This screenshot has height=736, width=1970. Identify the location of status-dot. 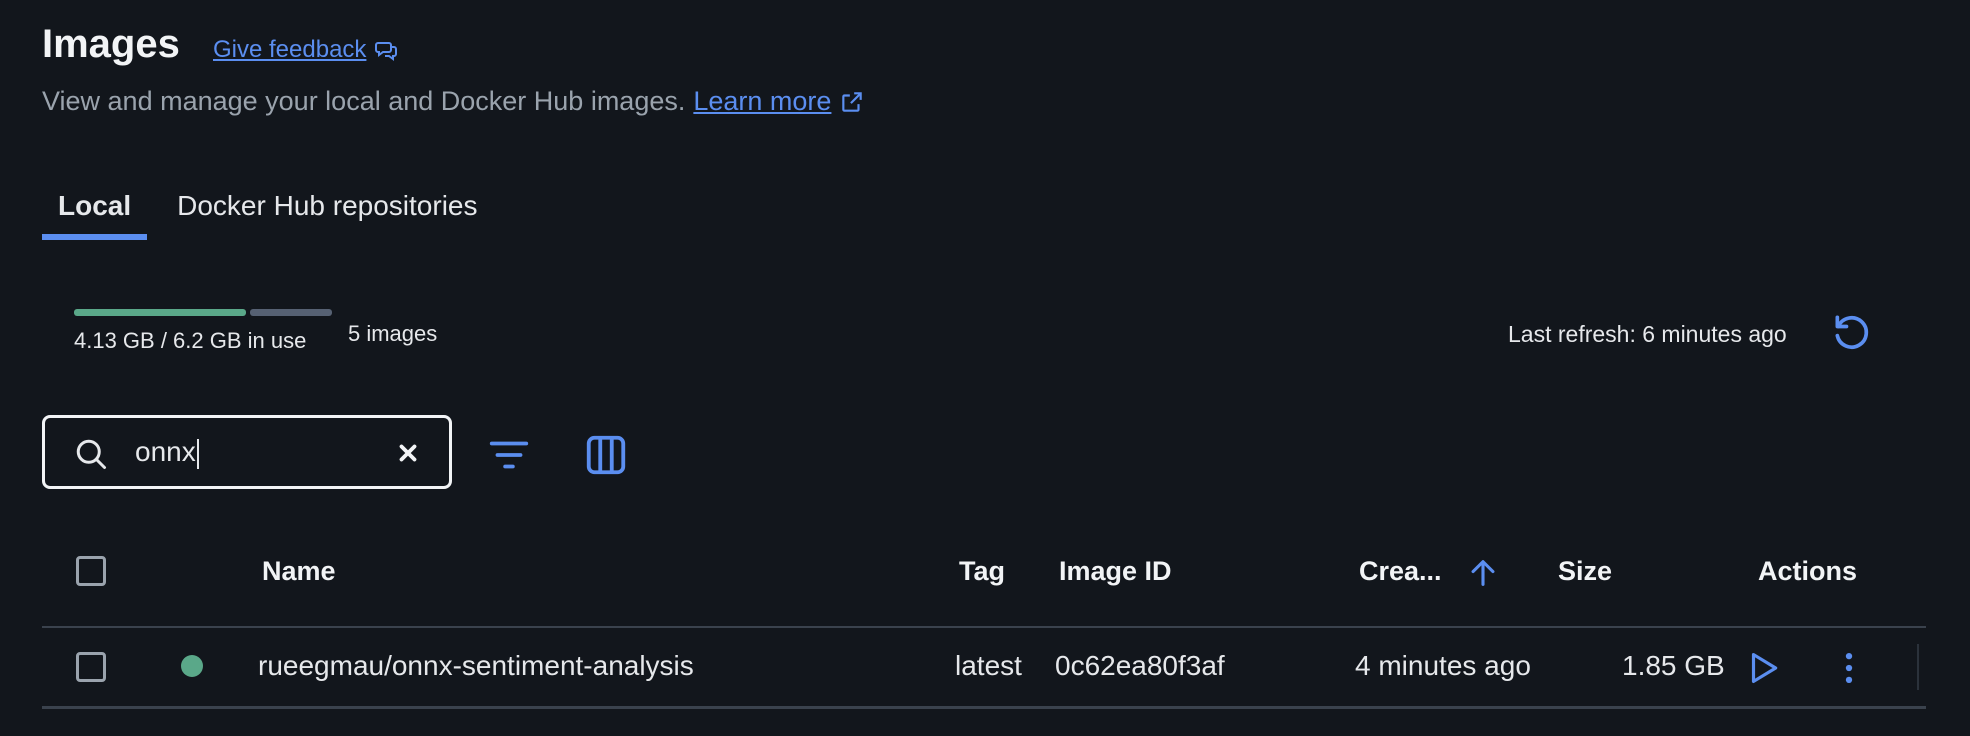
(192, 666).